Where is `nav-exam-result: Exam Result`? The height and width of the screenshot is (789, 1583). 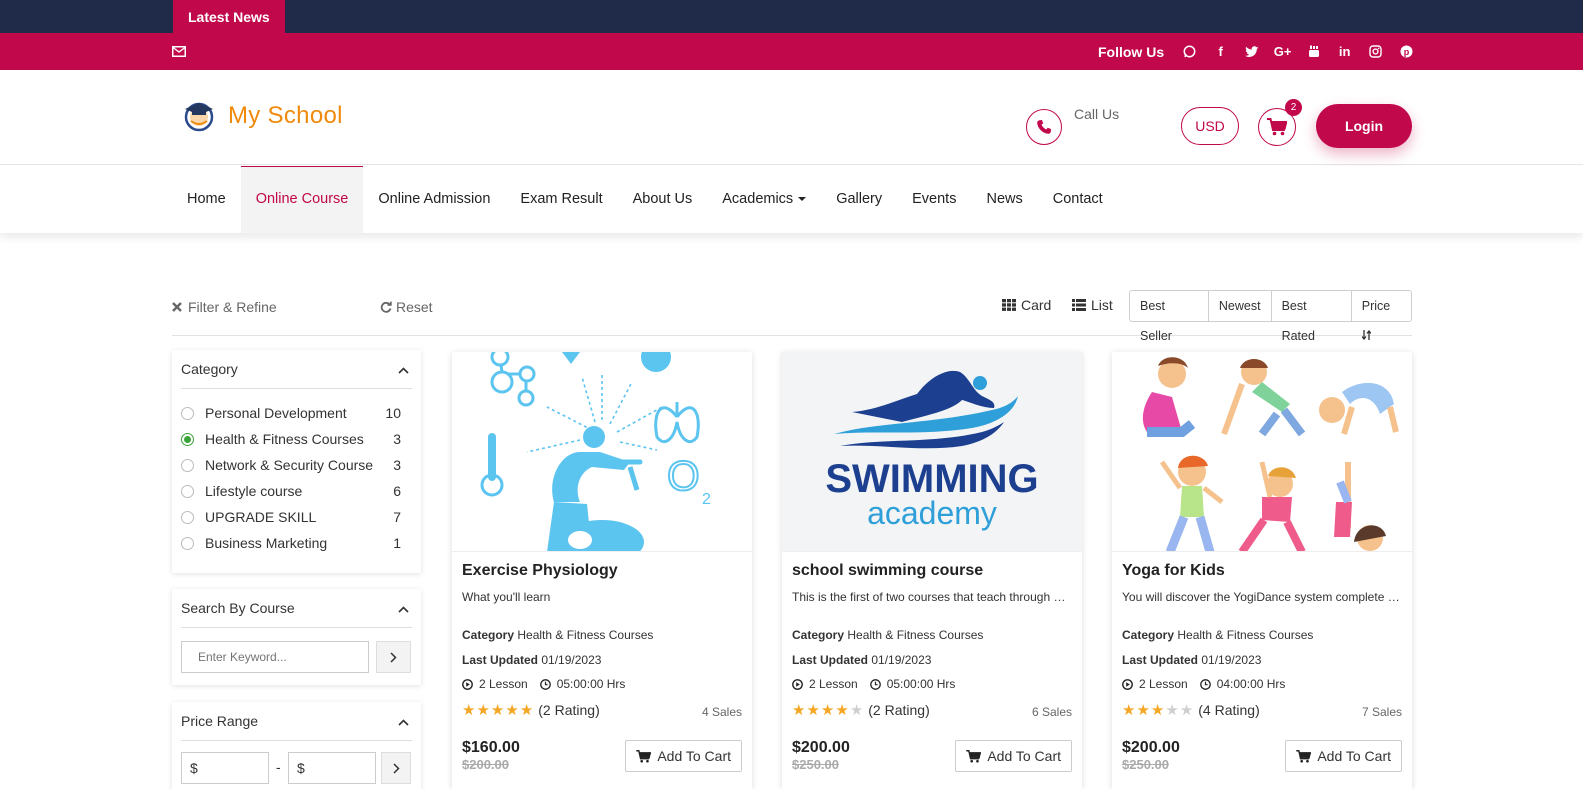
nav-exam-result: Exam Result is located at coordinates (561, 199).